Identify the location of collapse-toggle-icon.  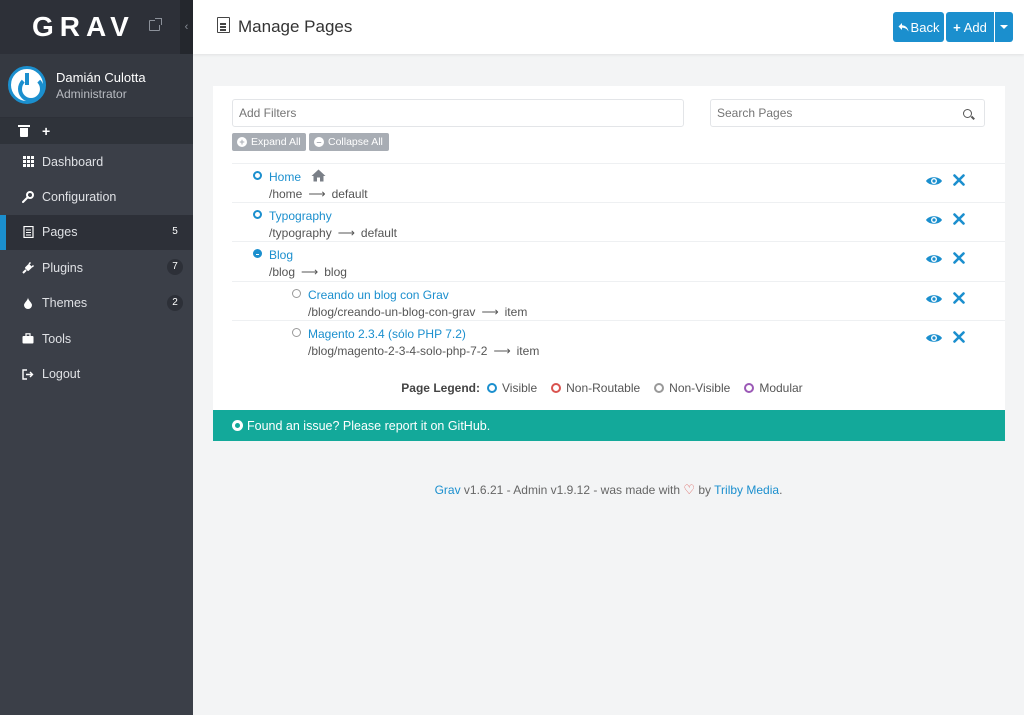
(257, 254).